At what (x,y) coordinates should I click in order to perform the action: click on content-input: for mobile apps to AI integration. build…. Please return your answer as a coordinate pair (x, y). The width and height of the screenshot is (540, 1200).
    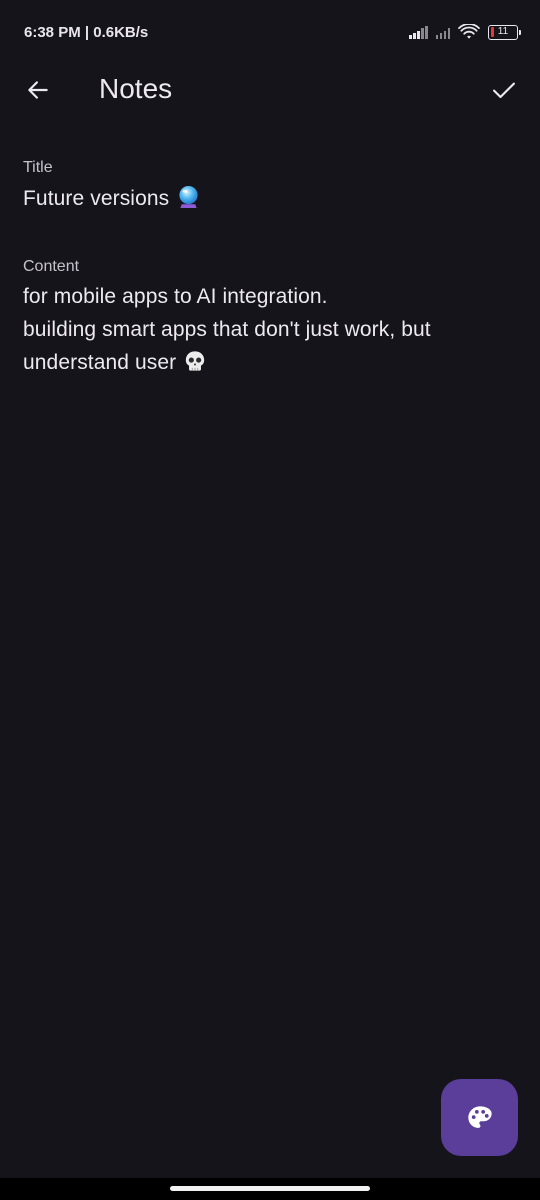
    Looking at the image, I should click on (269, 329).